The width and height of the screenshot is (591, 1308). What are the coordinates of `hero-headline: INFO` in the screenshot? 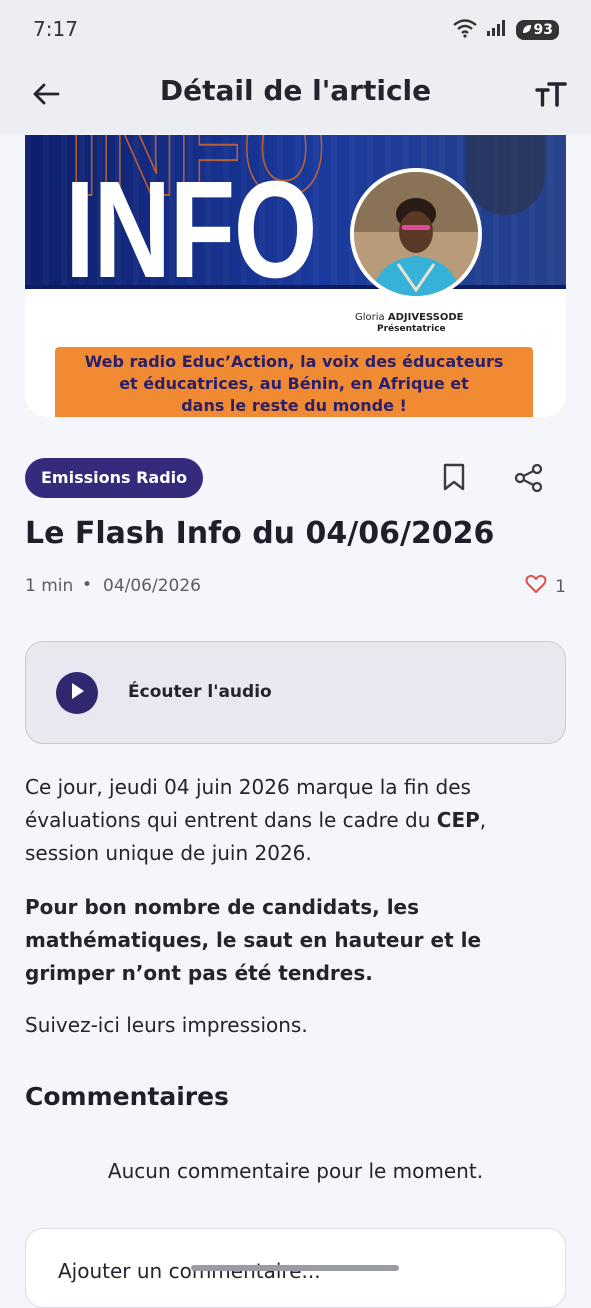 It's located at (191, 230).